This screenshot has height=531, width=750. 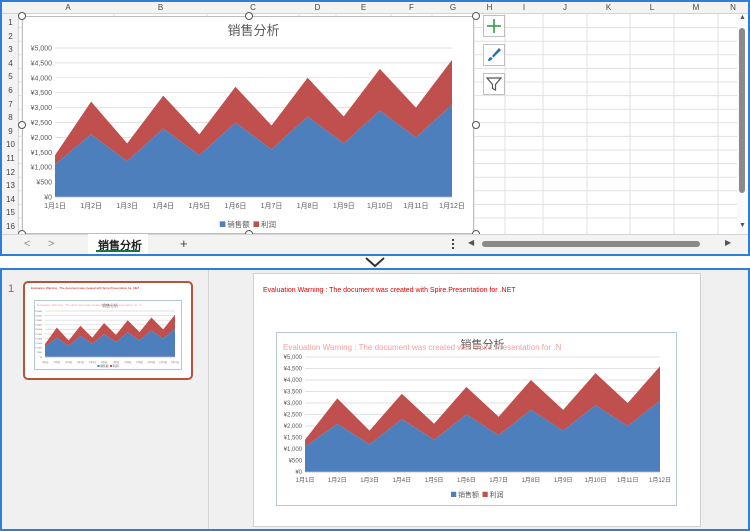 What do you see at coordinates (628, 480) in the screenshot?
I see `ppt-x-tick-label: 1月11日` at bounding box center [628, 480].